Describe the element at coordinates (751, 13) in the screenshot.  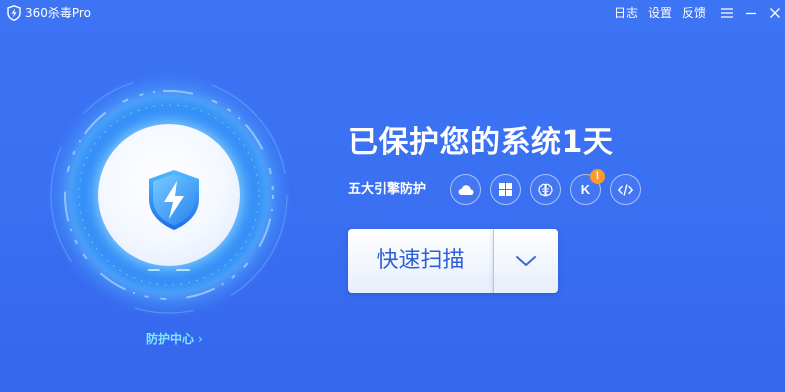
I see `minimize-icon` at that location.